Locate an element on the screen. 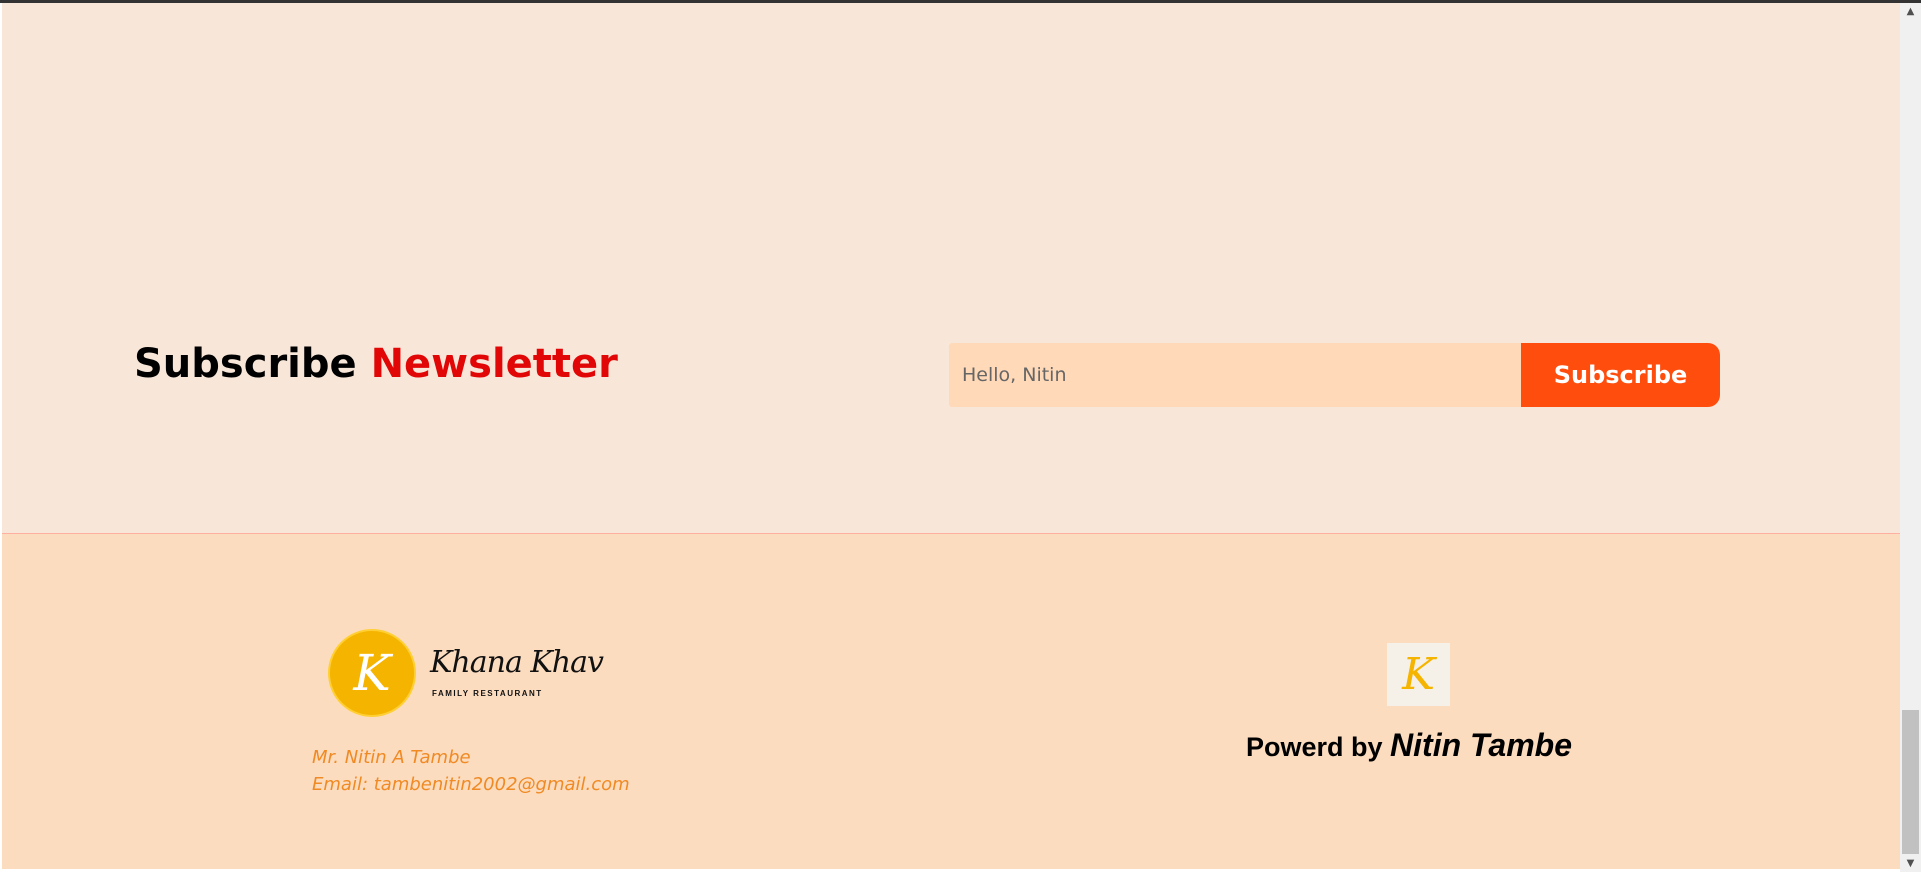  powered-by-text: Powerd by Nitin Tambe is located at coordinates (1409, 745).